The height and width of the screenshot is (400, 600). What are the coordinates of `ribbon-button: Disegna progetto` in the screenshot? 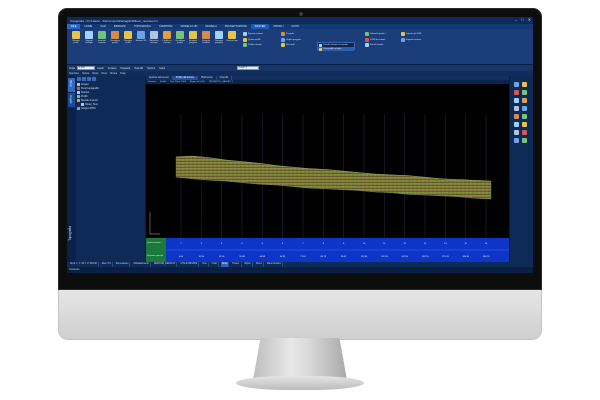 It's located at (219, 38).